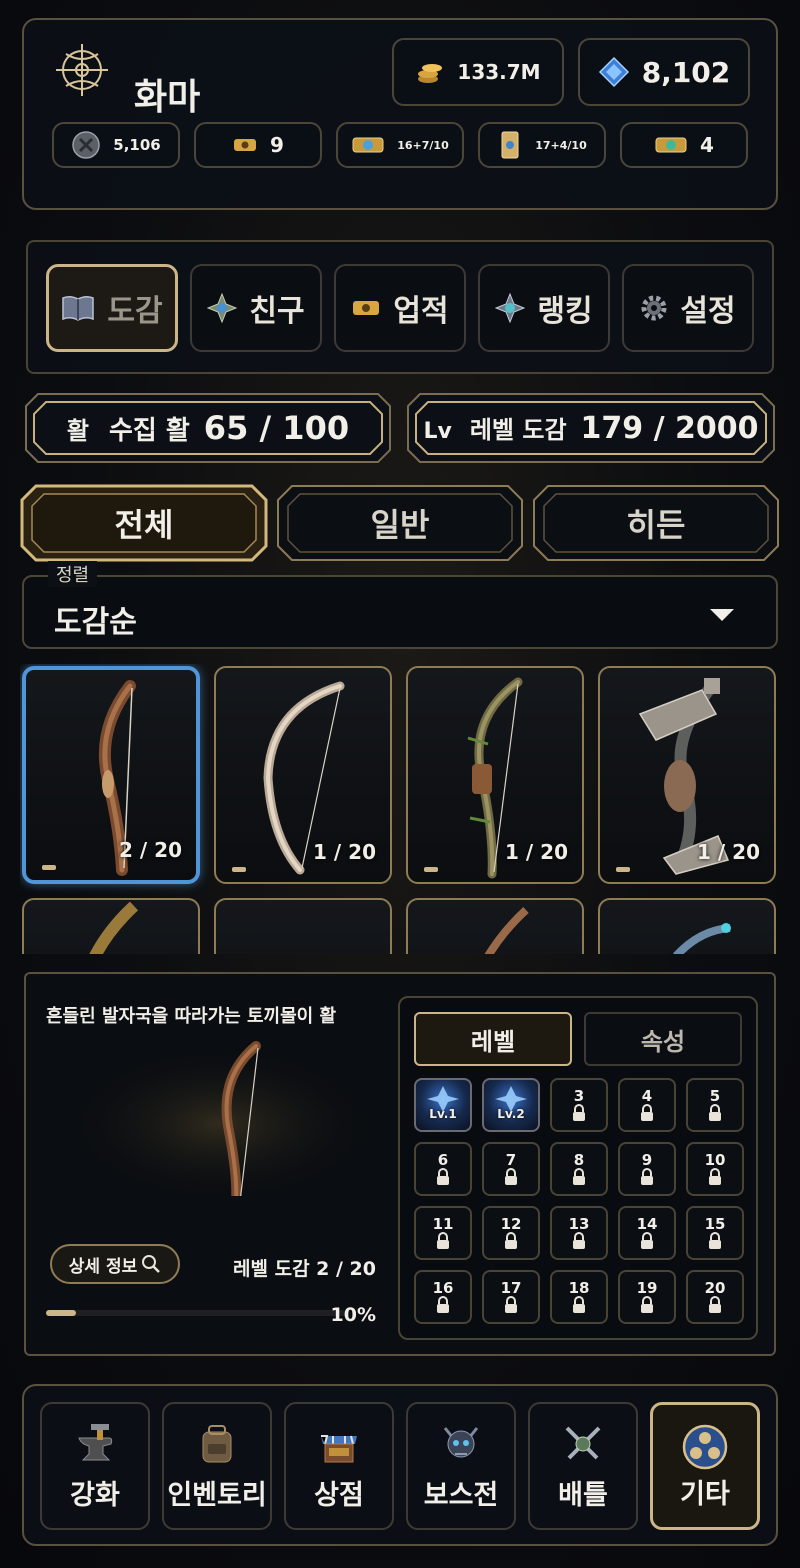 Image resolution: width=800 pixels, height=1568 pixels. What do you see at coordinates (256, 308) in the screenshot?
I see `tab-friends: 친구` at bounding box center [256, 308].